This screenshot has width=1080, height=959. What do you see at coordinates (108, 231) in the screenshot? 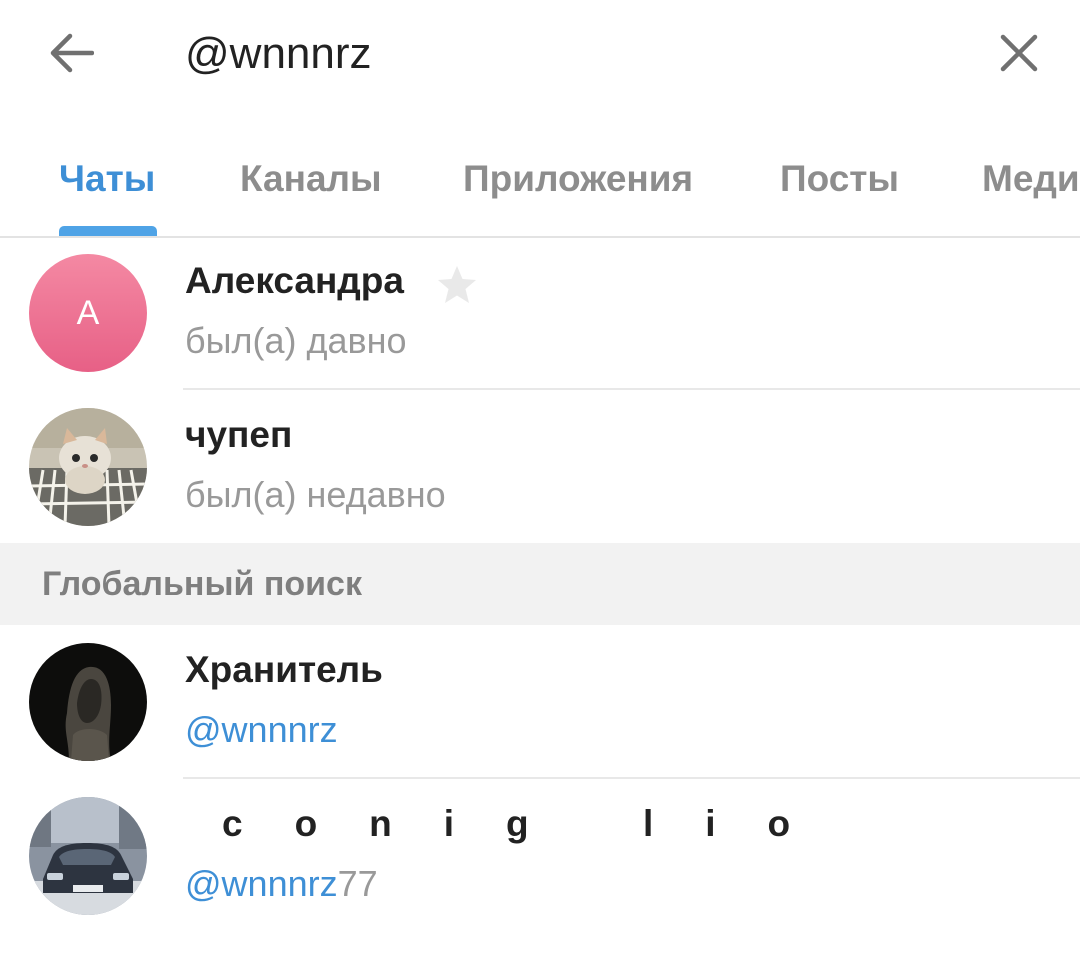
I see `tab-active-indicator` at bounding box center [108, 231].